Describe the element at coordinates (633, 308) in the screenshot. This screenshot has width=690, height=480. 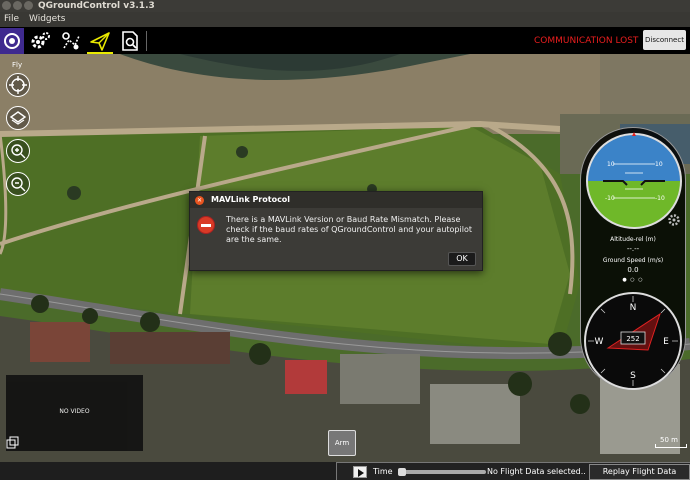
I see `compass-north: N` at that location.